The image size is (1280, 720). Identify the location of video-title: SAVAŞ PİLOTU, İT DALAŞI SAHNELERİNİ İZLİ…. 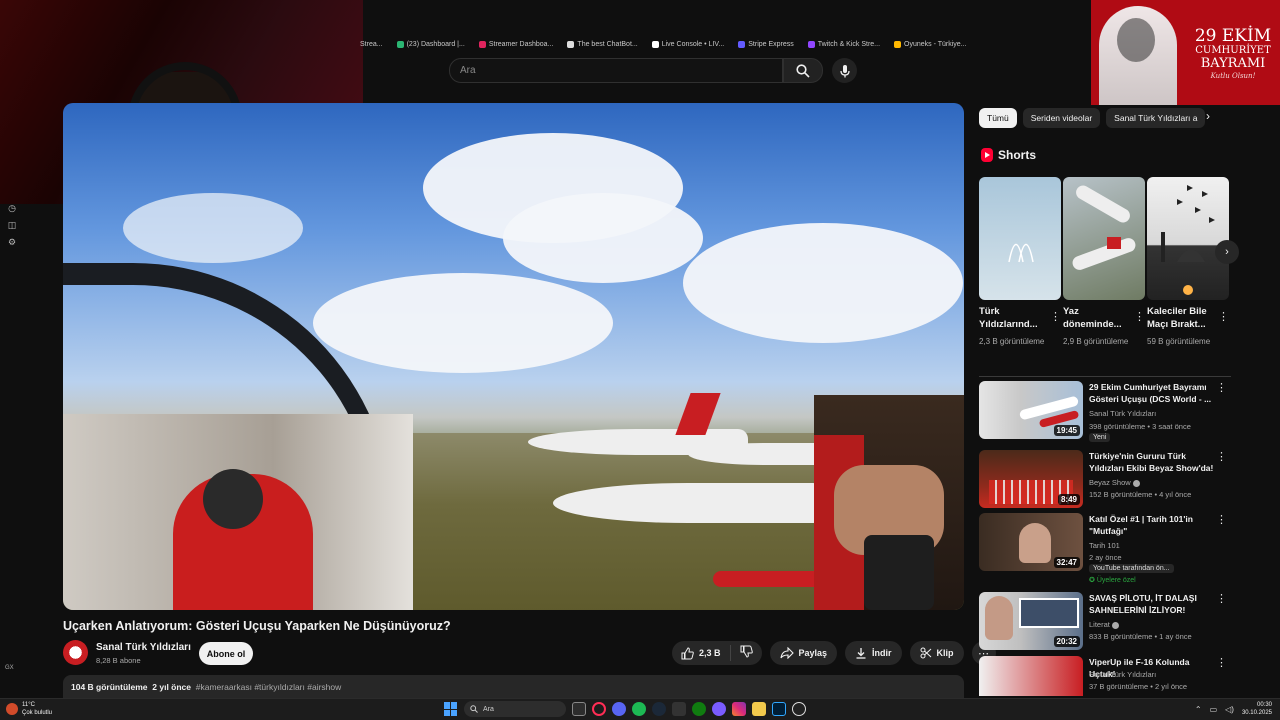
(1153, 604).